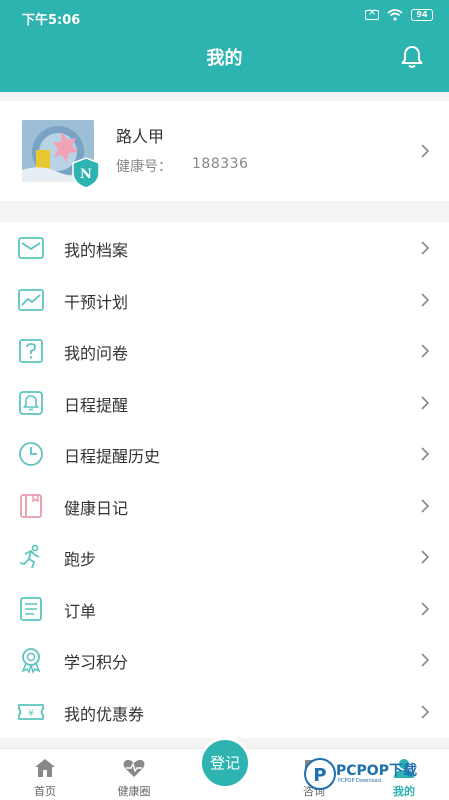  What do you see at coordinates (224, 609) in the screenshot?
I see `menu-item-orders: 订单` at bounding box center [224, 609].